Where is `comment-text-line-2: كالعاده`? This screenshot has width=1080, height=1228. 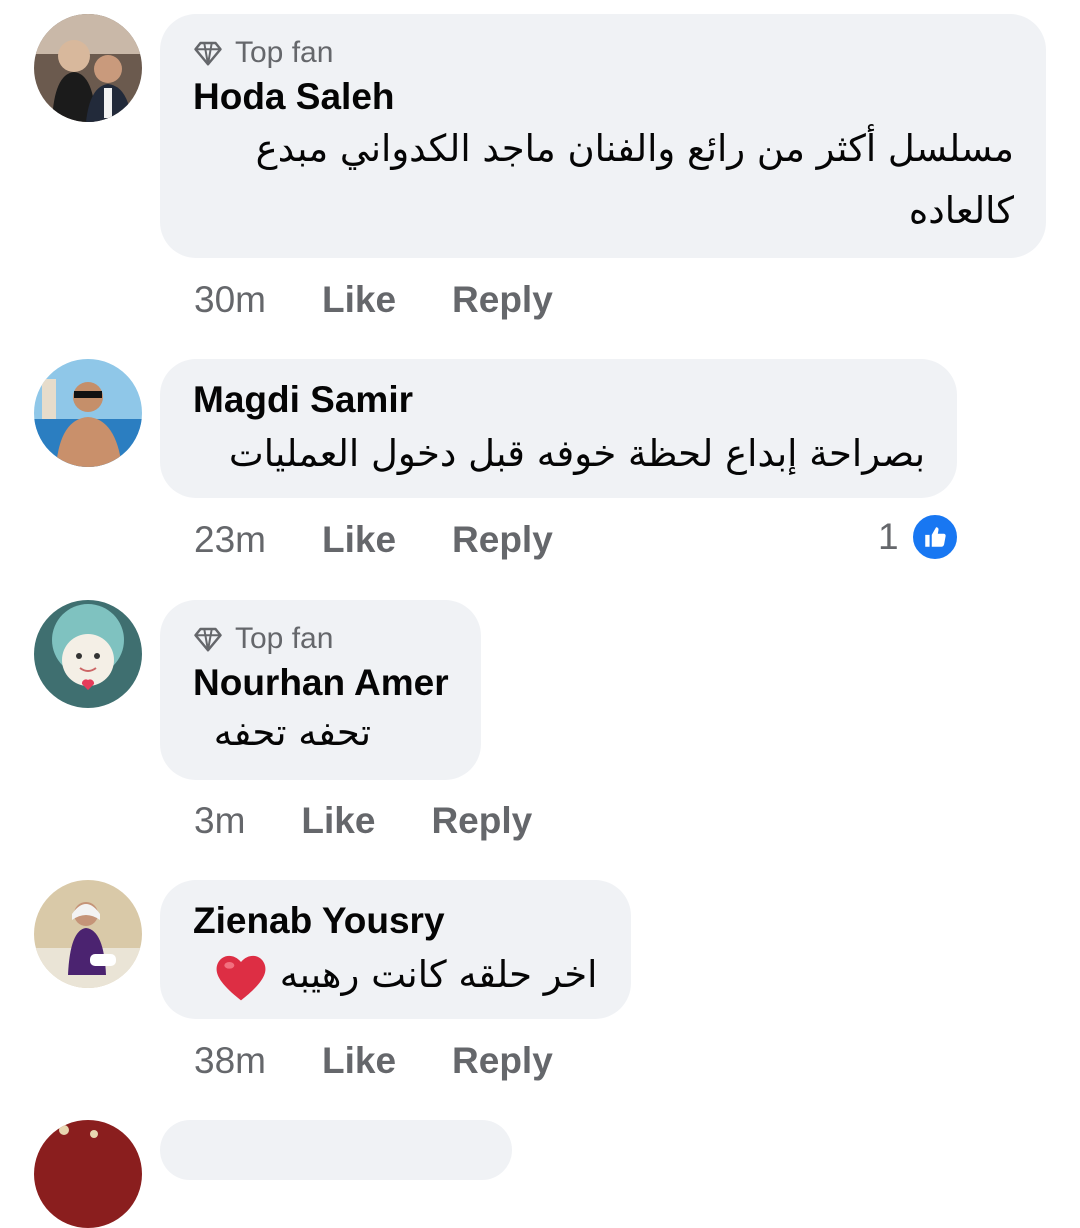
comment-text-line-2: كالعاده is located at coordinates (961, 210).